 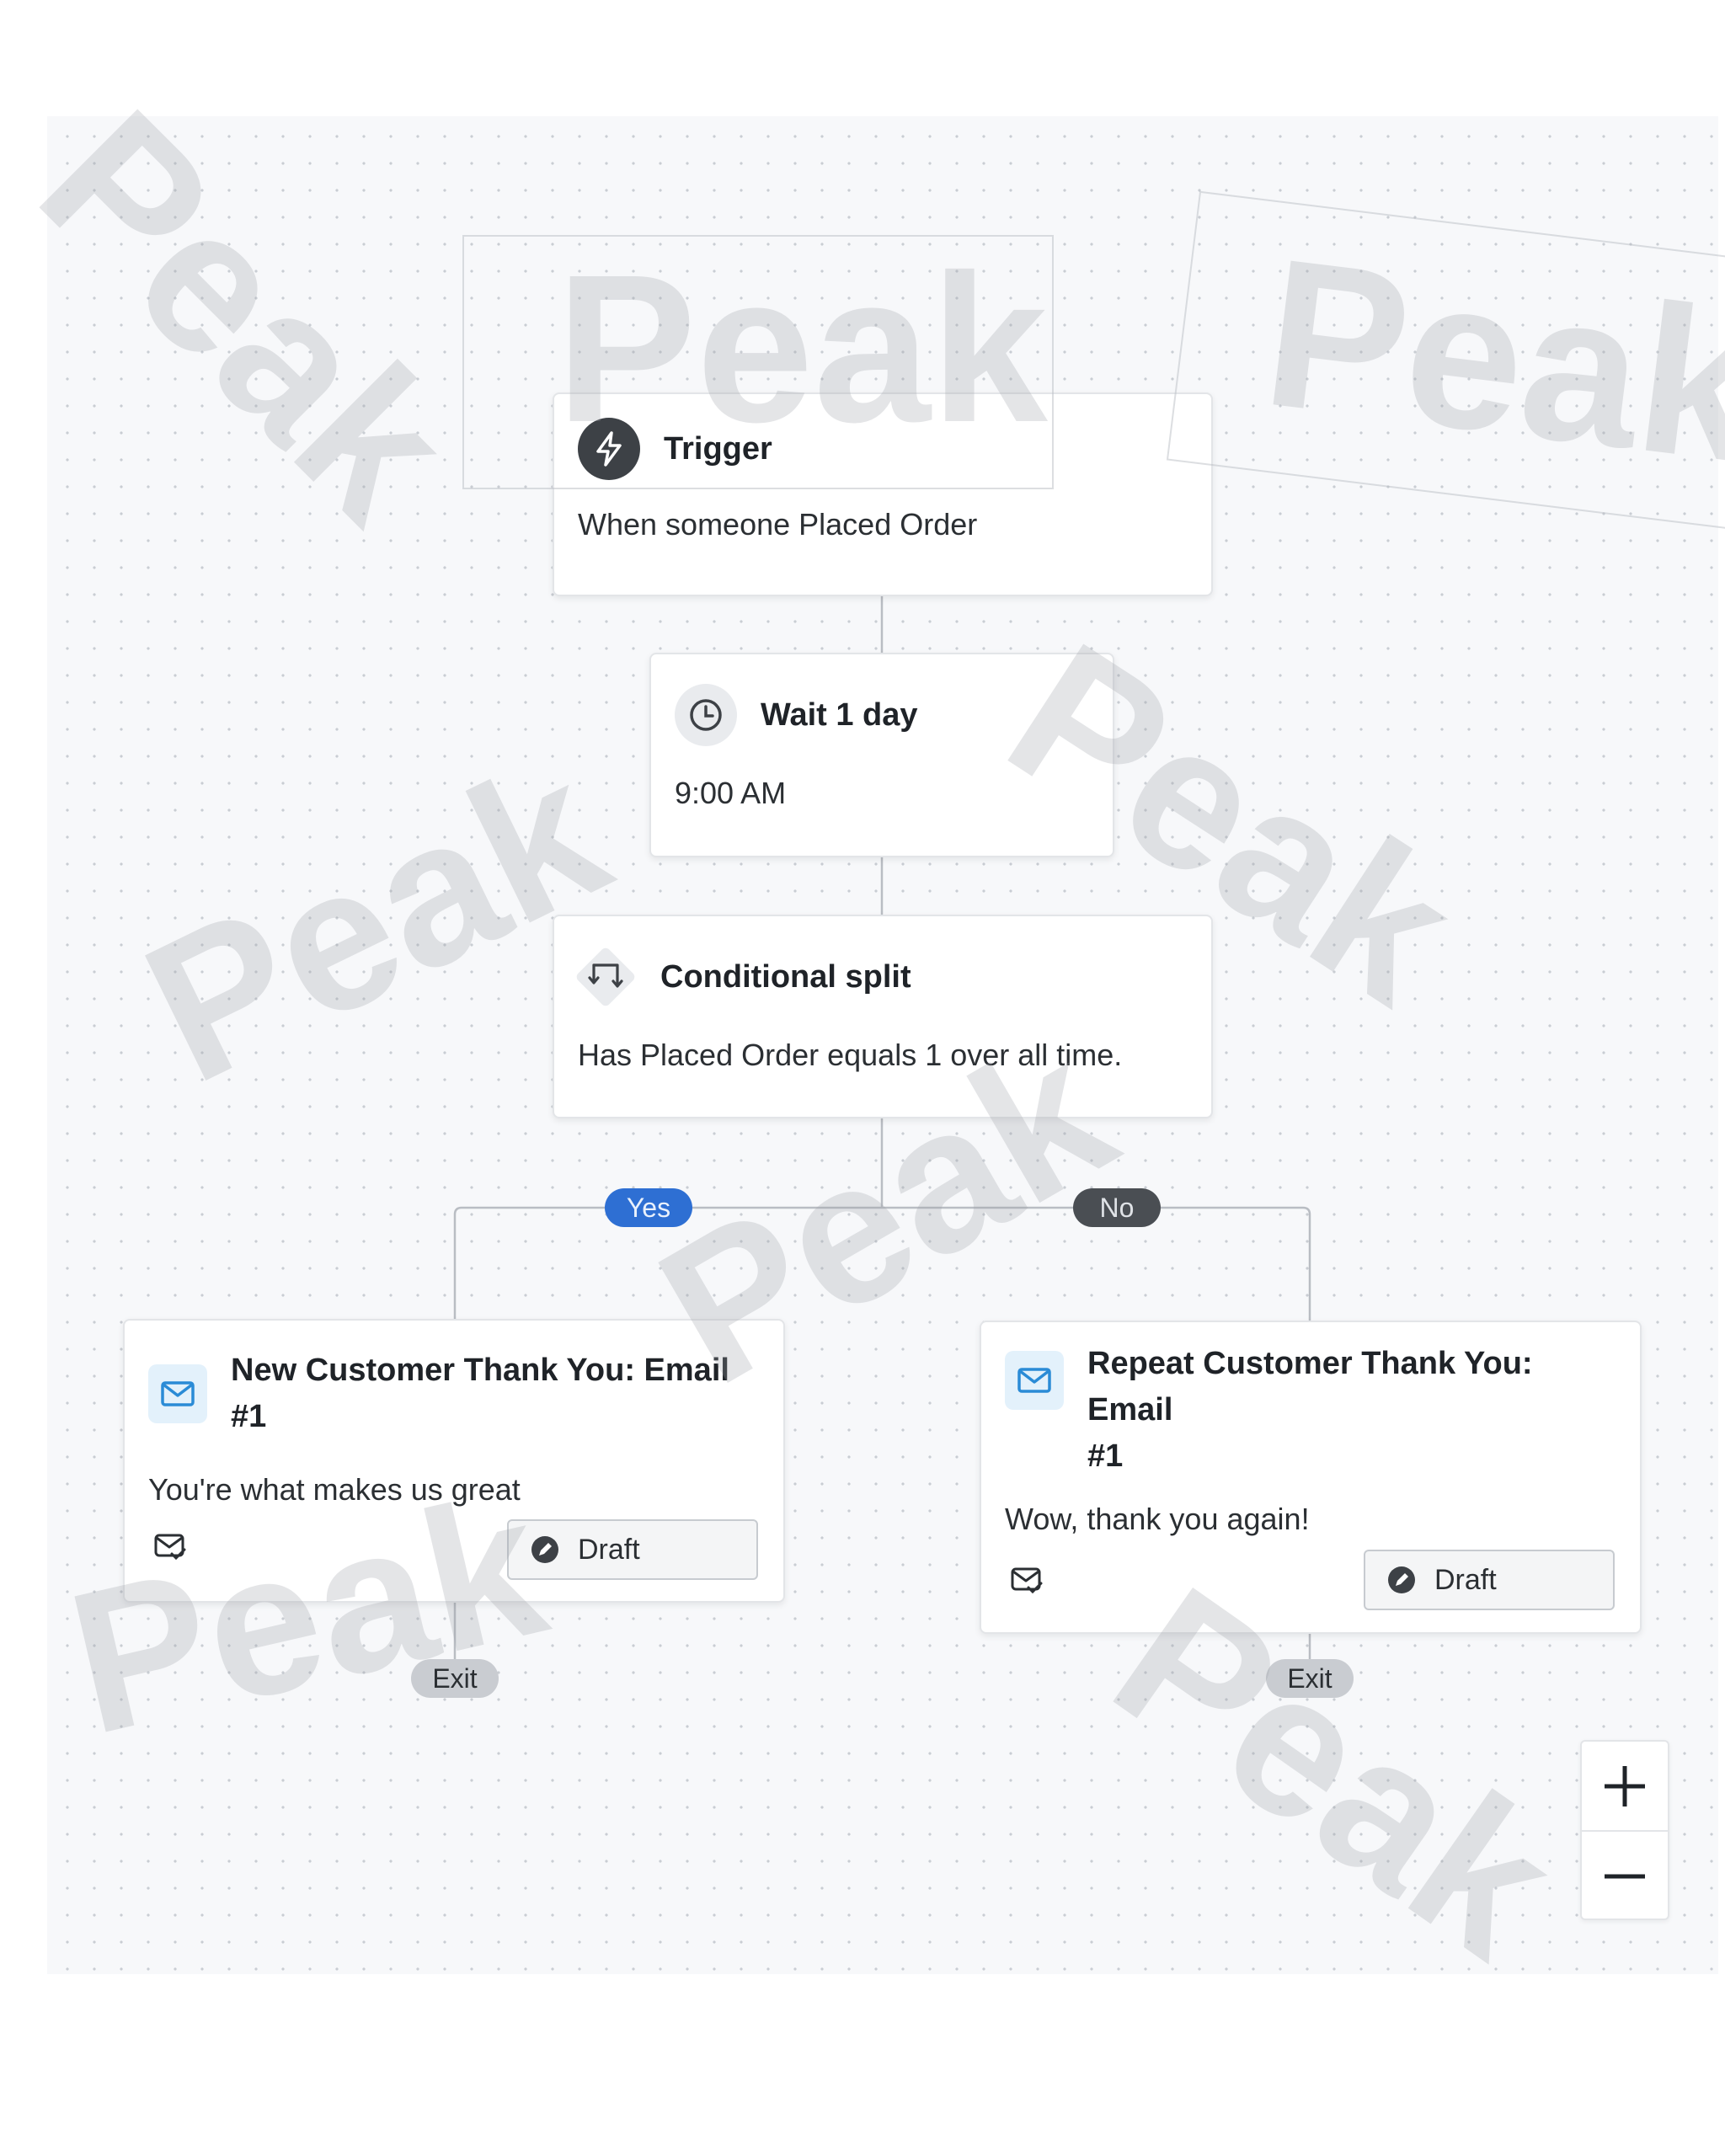 What do you see at coordinates (1157, 1519) in the screenshot?
I see `email-repeat-subject: Wow, thank you again!` at bounding box center [1157, 1519].